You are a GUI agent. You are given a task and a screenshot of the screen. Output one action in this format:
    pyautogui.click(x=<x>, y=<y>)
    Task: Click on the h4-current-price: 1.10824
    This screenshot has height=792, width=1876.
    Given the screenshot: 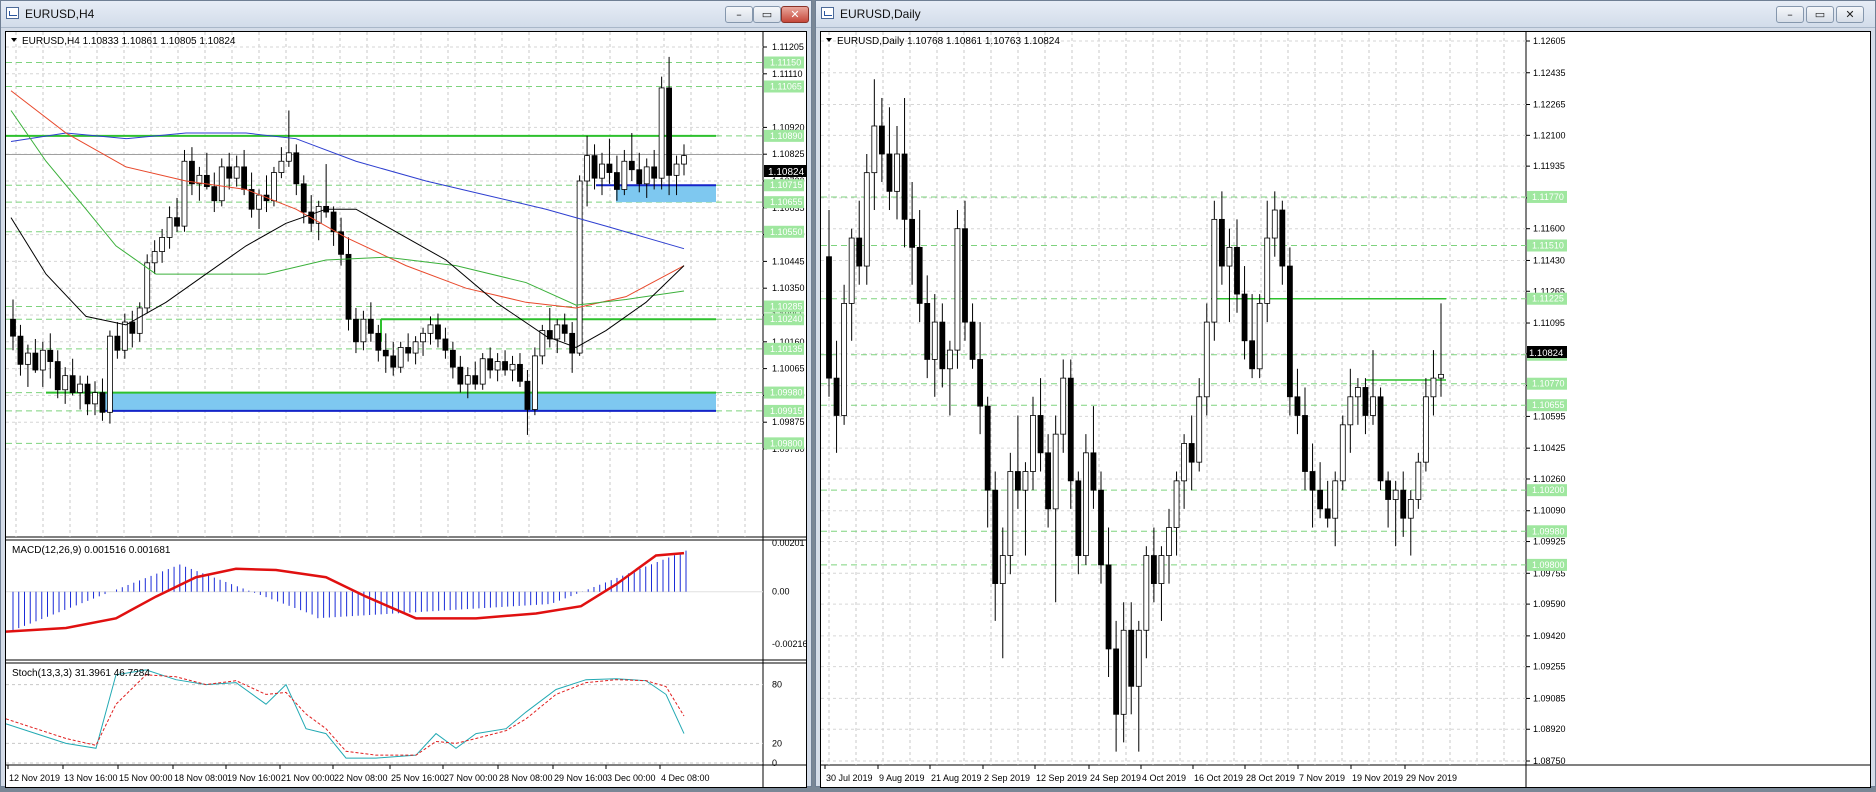 What is the action you would take?
    pyautogui.click(x=786, y=172)
    